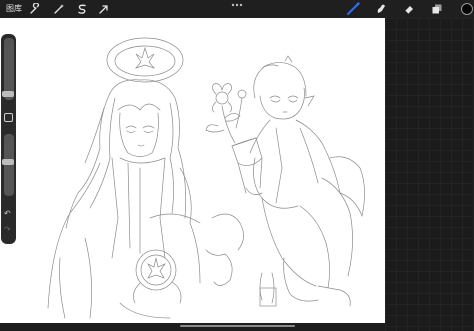 The height and width of the screenshot is (331, 474). What do you see at coordinates (104, 9) in the screenshot?
I see `arrow-select-icon` at bounding box center [104, 9].